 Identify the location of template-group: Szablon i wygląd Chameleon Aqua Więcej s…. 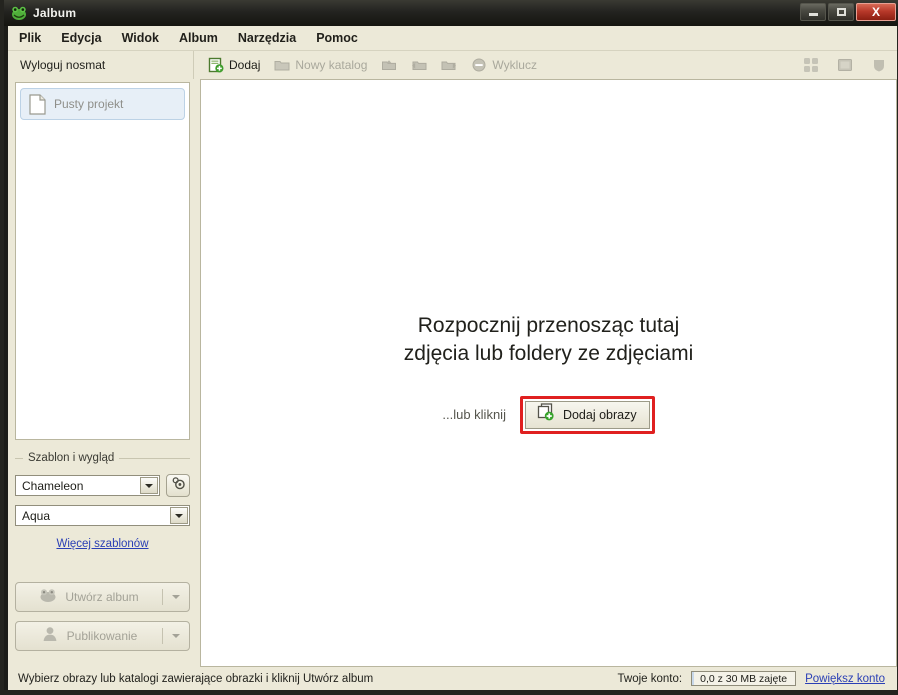
(102, 506).